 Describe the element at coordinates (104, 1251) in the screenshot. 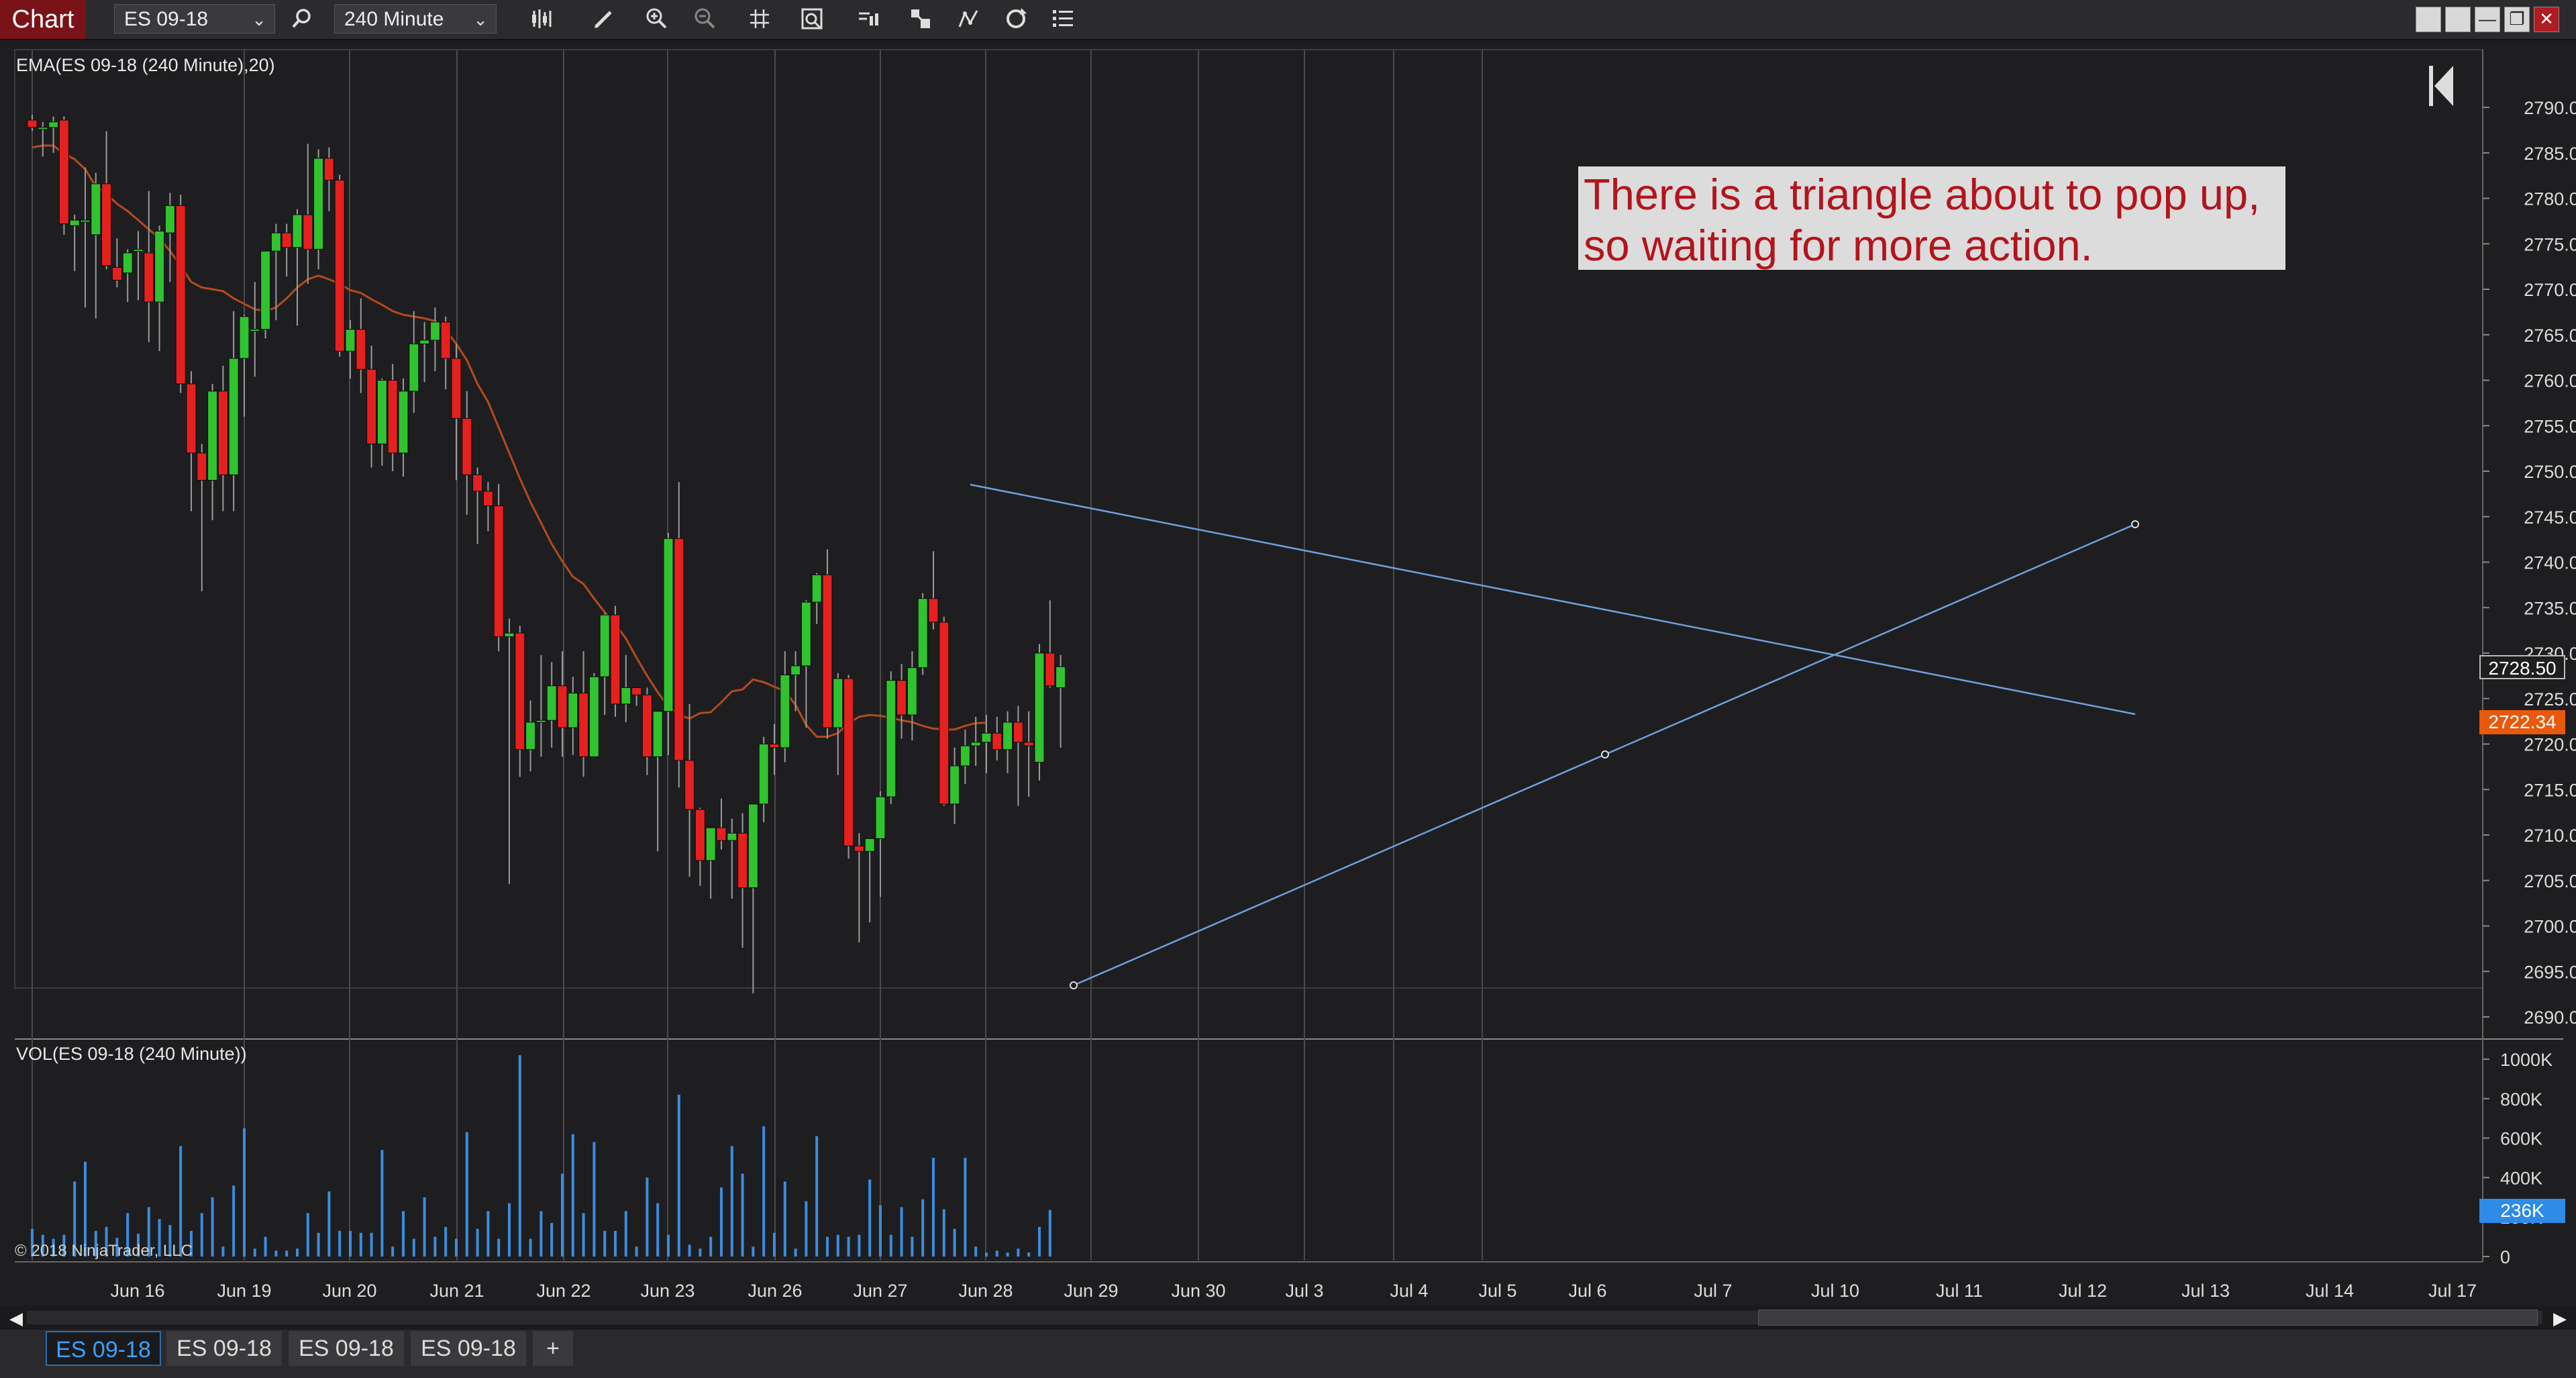

I see `copyright-text: © 2018 NinjaTrader, LLC` at that location.